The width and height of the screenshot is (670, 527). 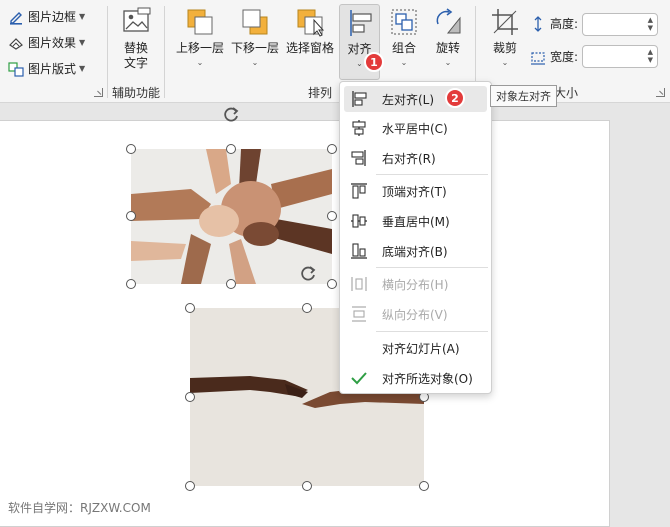 I want to click on height-icon, so click(x=538, y=23).